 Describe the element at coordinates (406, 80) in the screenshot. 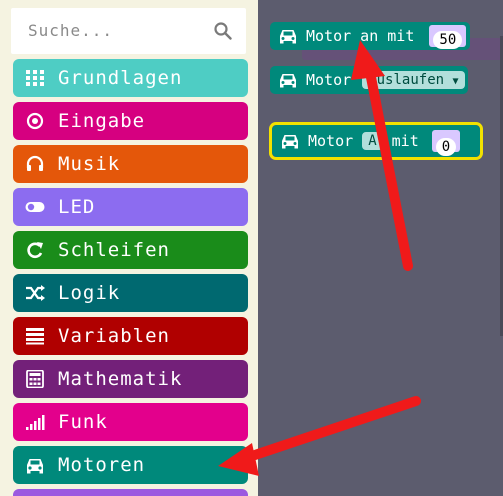

I see `dropdown-value: auslaufen` at that location.